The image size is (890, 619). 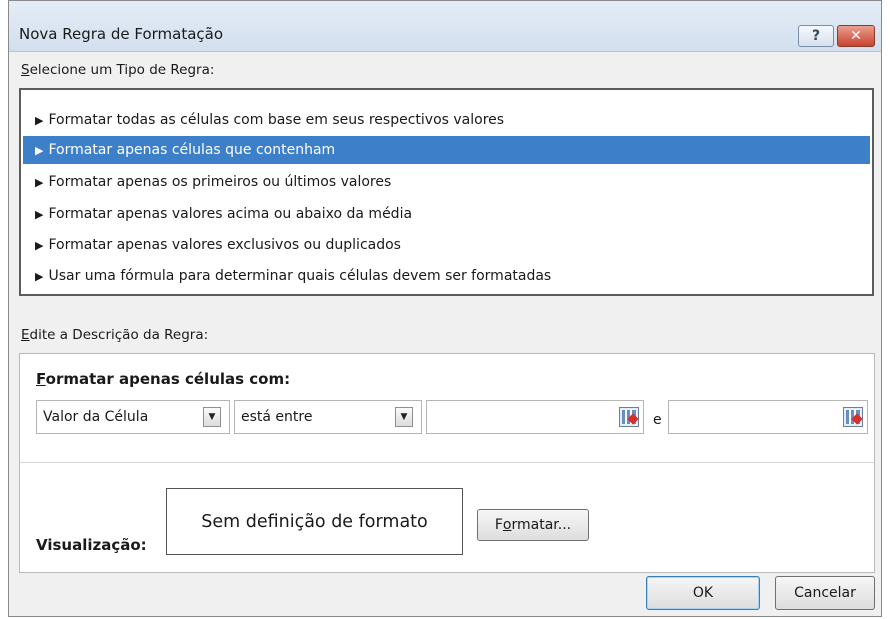 I want to click on cancel-button: Cancelar, so click(x=825, y=593).